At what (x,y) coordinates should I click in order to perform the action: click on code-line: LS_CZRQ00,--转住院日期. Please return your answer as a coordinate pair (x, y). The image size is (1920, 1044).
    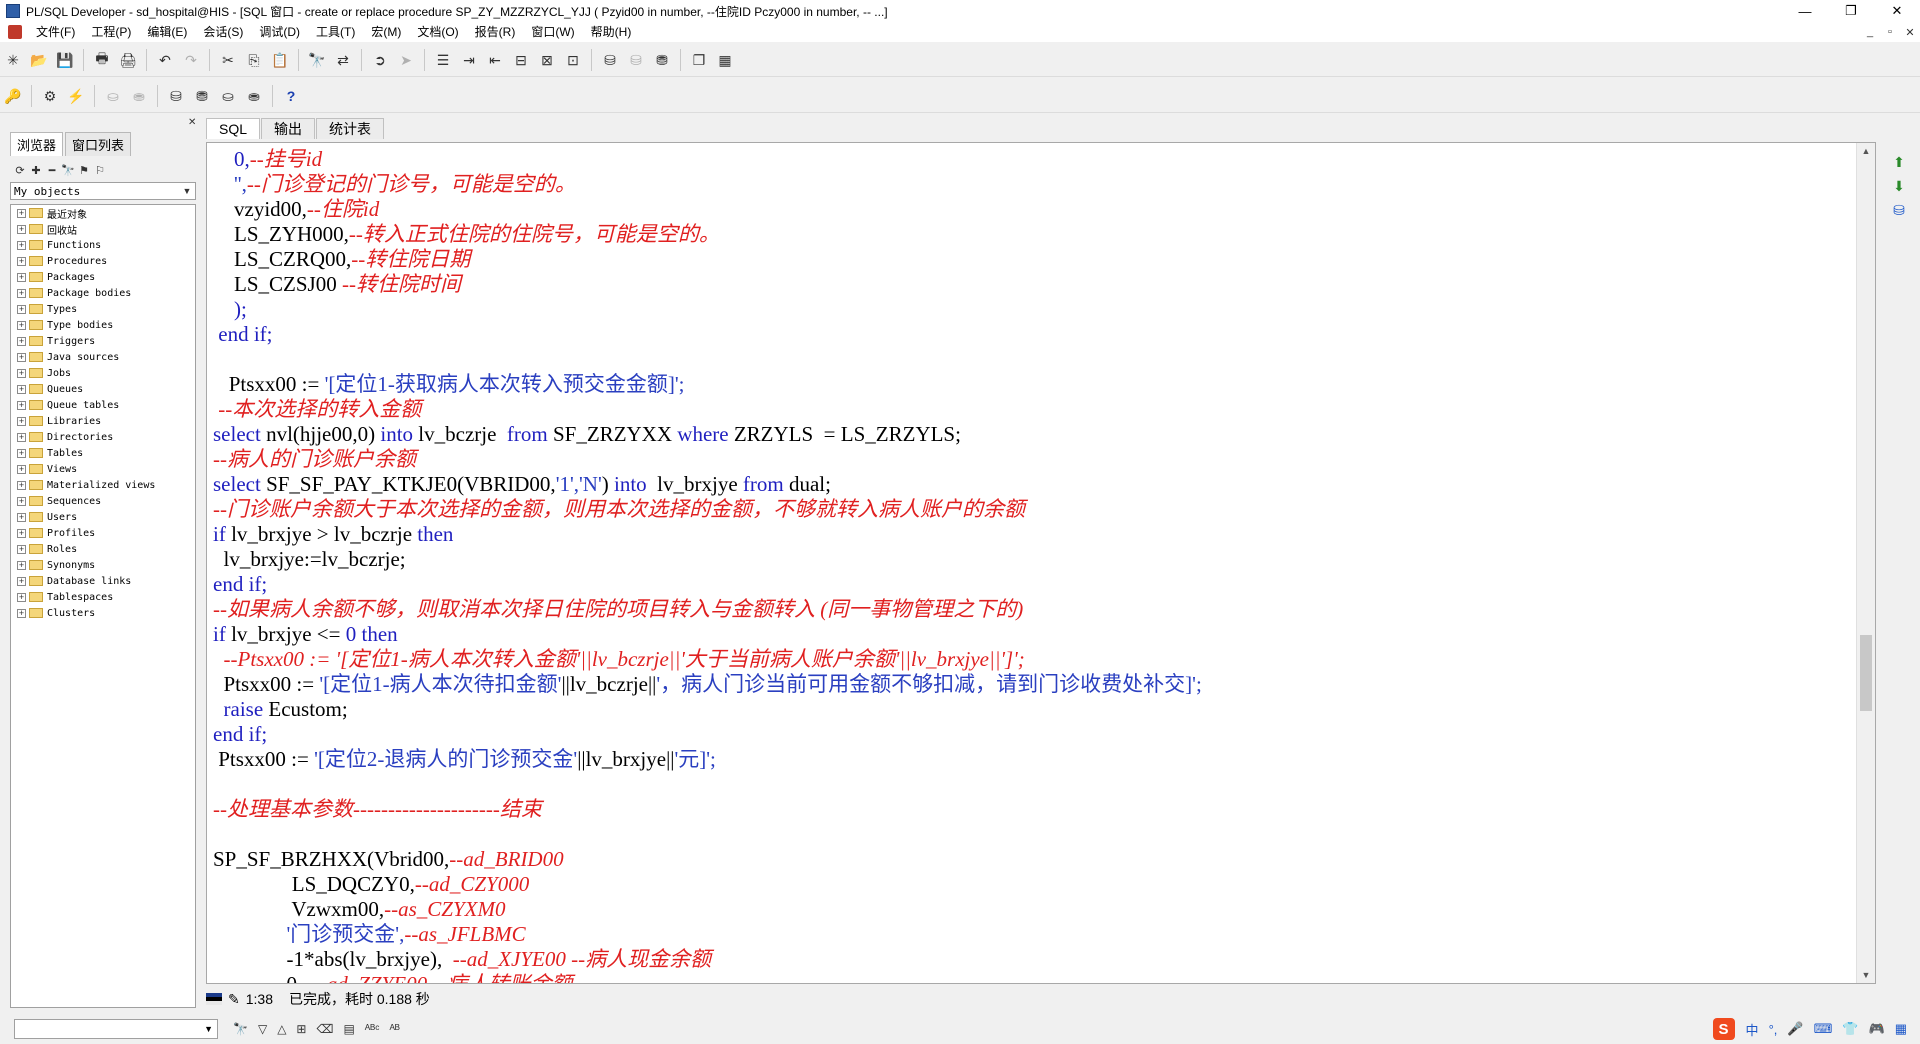
    Looking at the image, I should click on (1033, 259).